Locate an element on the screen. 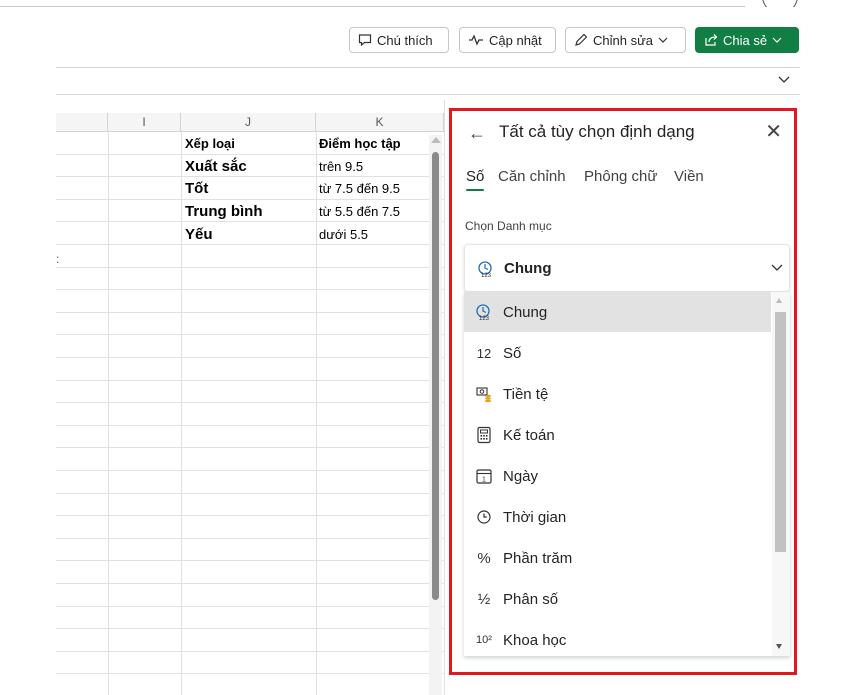  scientific-icon: 10² is located at coordinates (484, 640).